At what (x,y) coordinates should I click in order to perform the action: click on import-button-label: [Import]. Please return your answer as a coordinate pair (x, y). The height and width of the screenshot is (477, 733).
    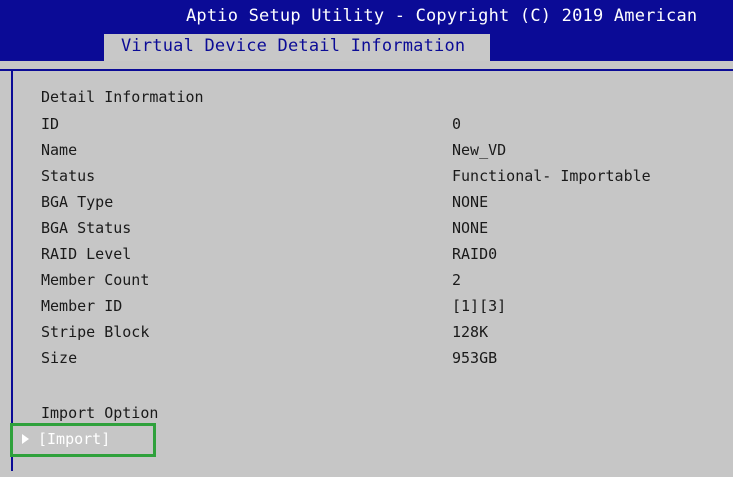
    Looking at the image, I should click on (74, 439).